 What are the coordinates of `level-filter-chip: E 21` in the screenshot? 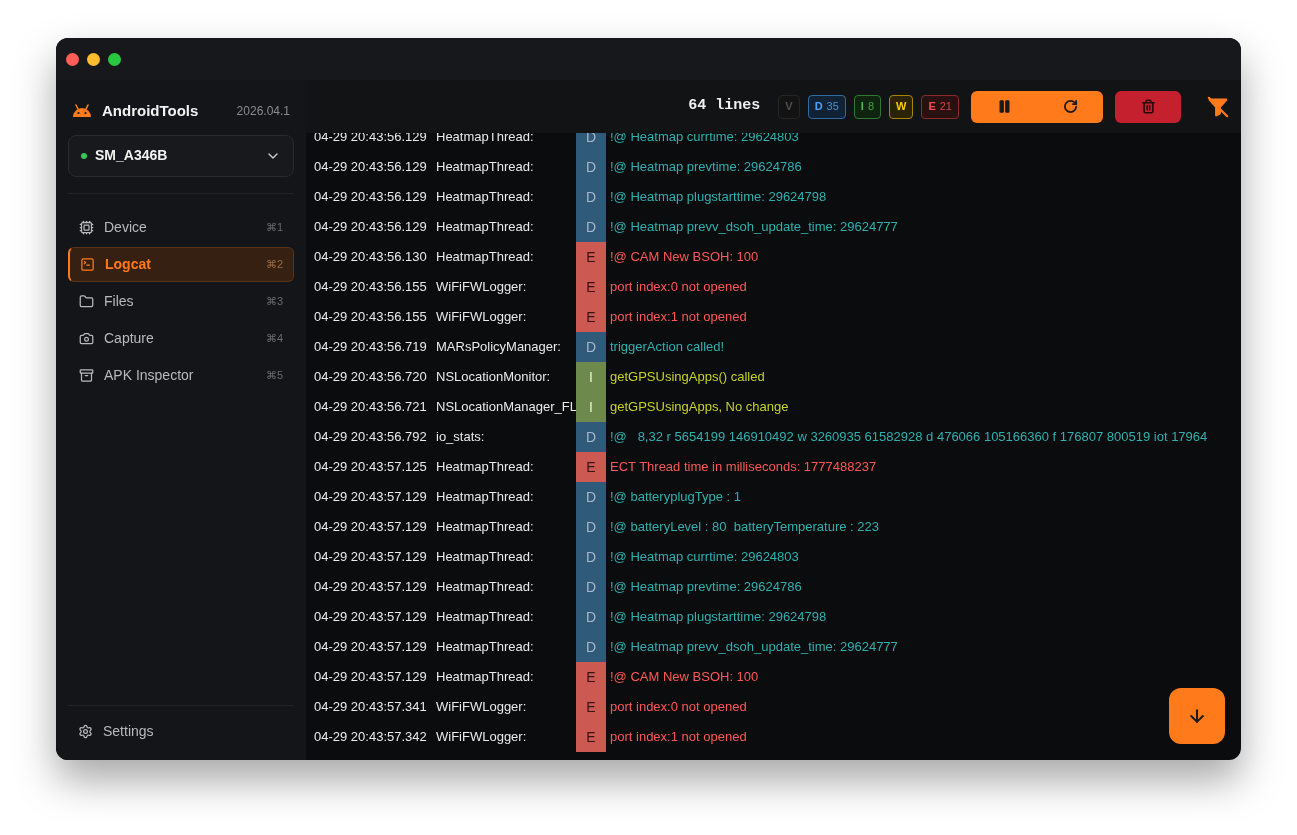 It's located at (940, 106).